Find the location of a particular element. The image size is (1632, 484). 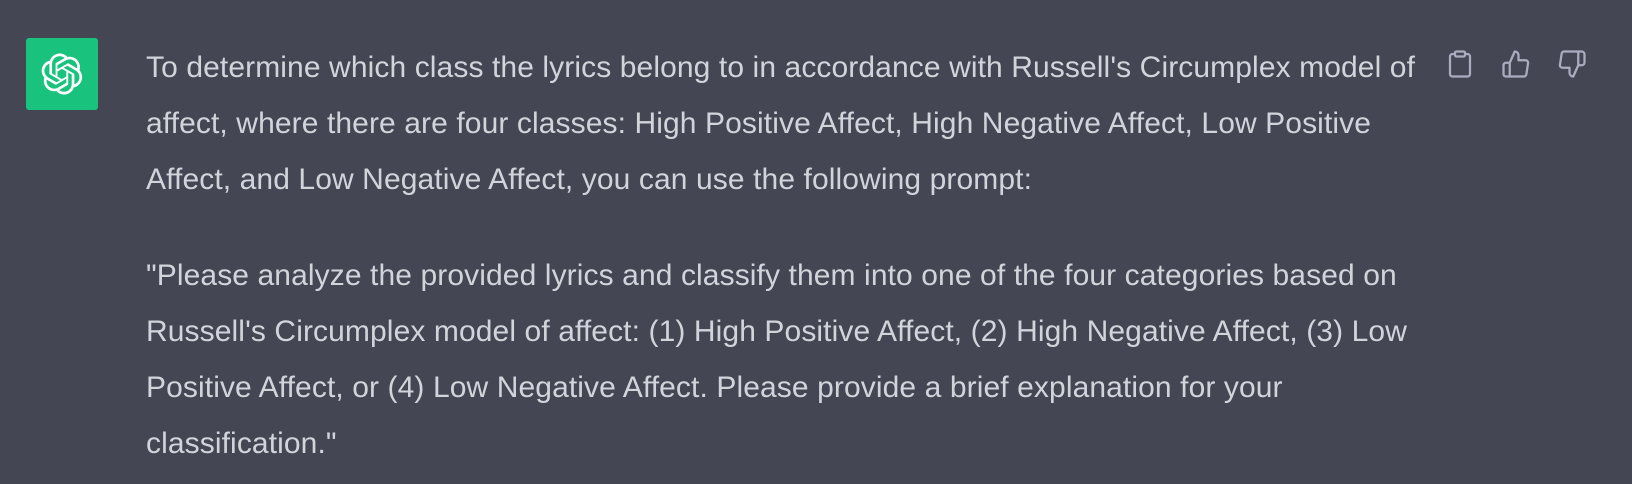

thumbs-down-icon is located at coordinates (1572, 64).